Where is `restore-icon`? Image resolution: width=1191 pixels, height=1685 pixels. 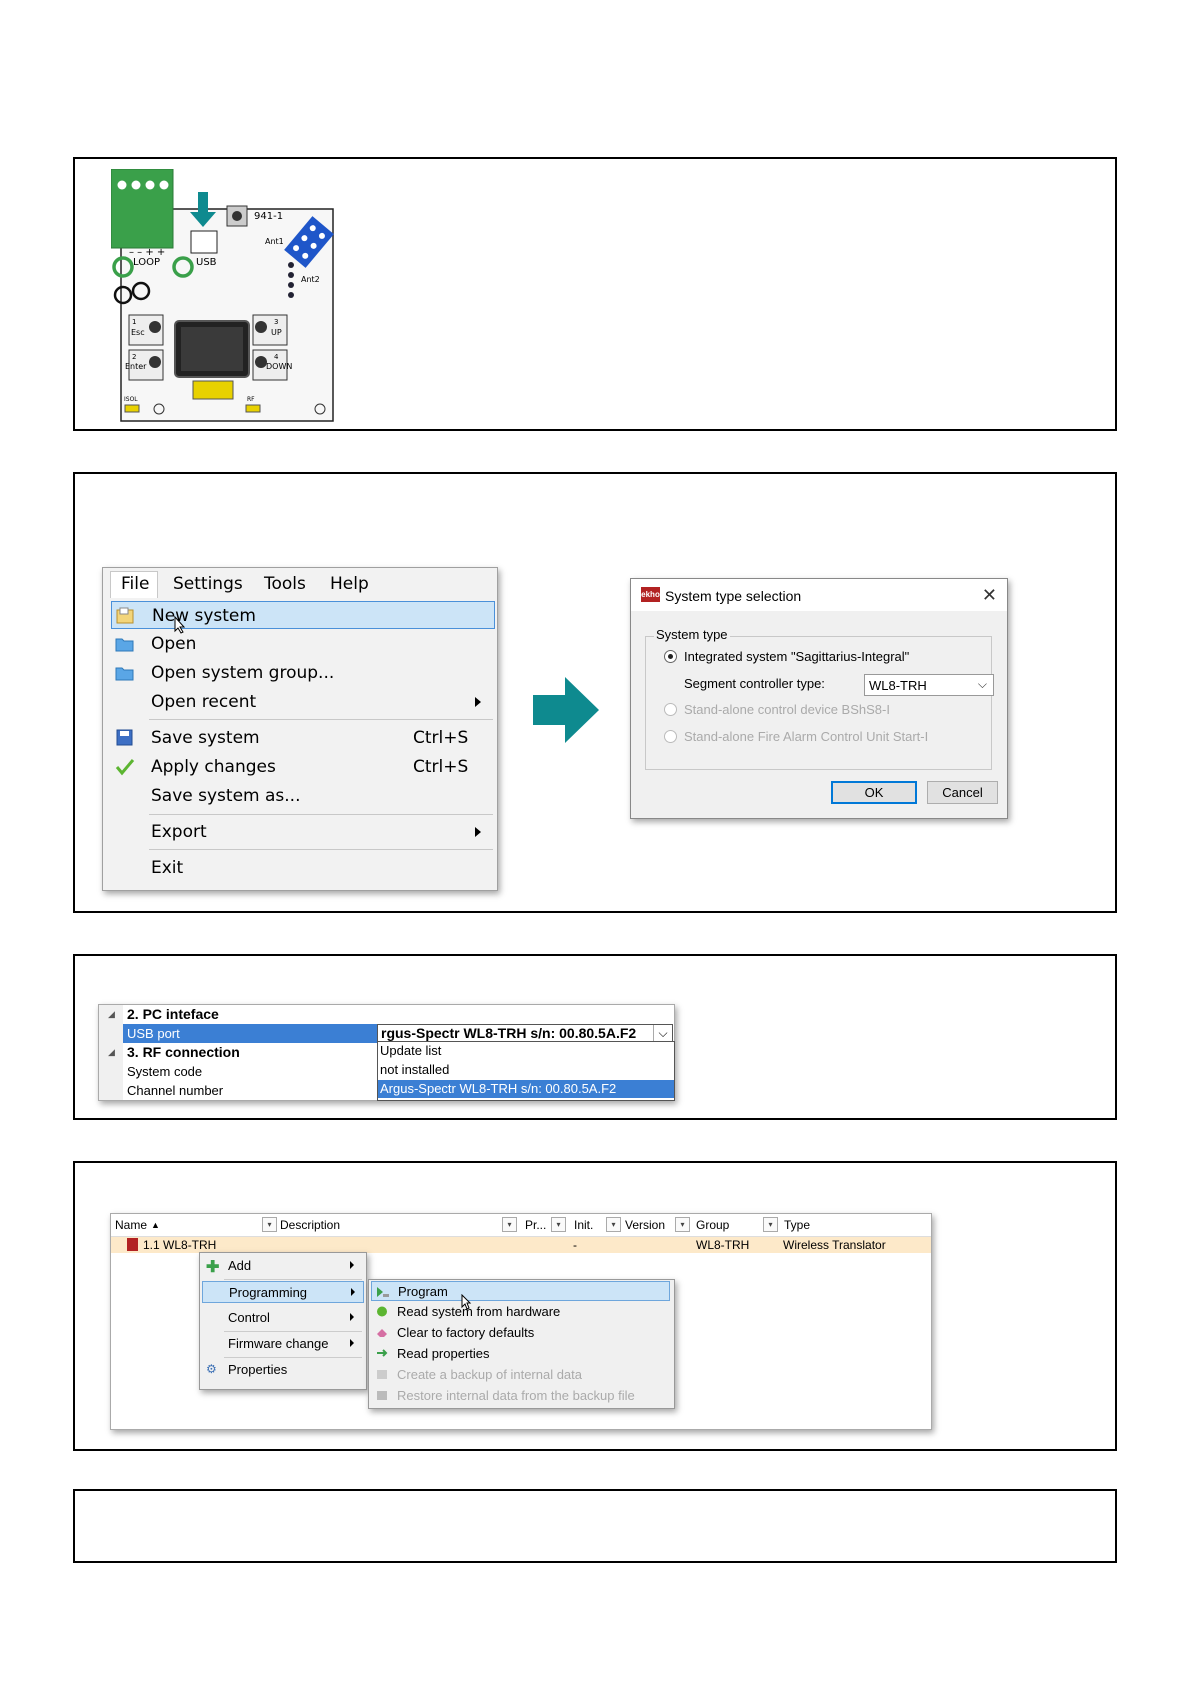
restore-icon is located at coordinates (382, 1395).